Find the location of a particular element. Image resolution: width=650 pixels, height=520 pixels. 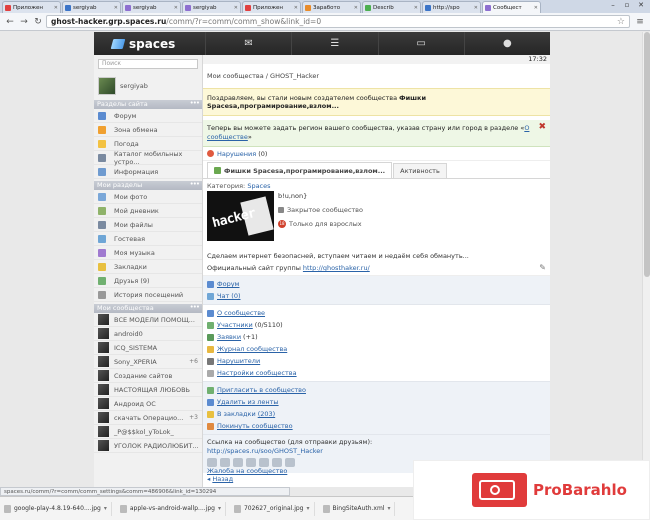

share-mail-icon is located at coordinates (264, 462).